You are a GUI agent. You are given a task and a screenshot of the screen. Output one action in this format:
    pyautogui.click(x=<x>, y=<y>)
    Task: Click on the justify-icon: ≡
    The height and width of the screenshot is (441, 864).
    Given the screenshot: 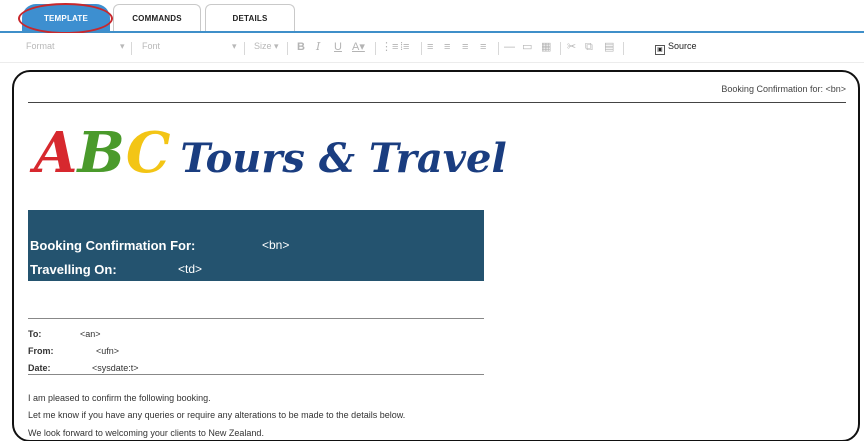 What is the action you would take?
    pyautogui.click(x=483, y=47)
    